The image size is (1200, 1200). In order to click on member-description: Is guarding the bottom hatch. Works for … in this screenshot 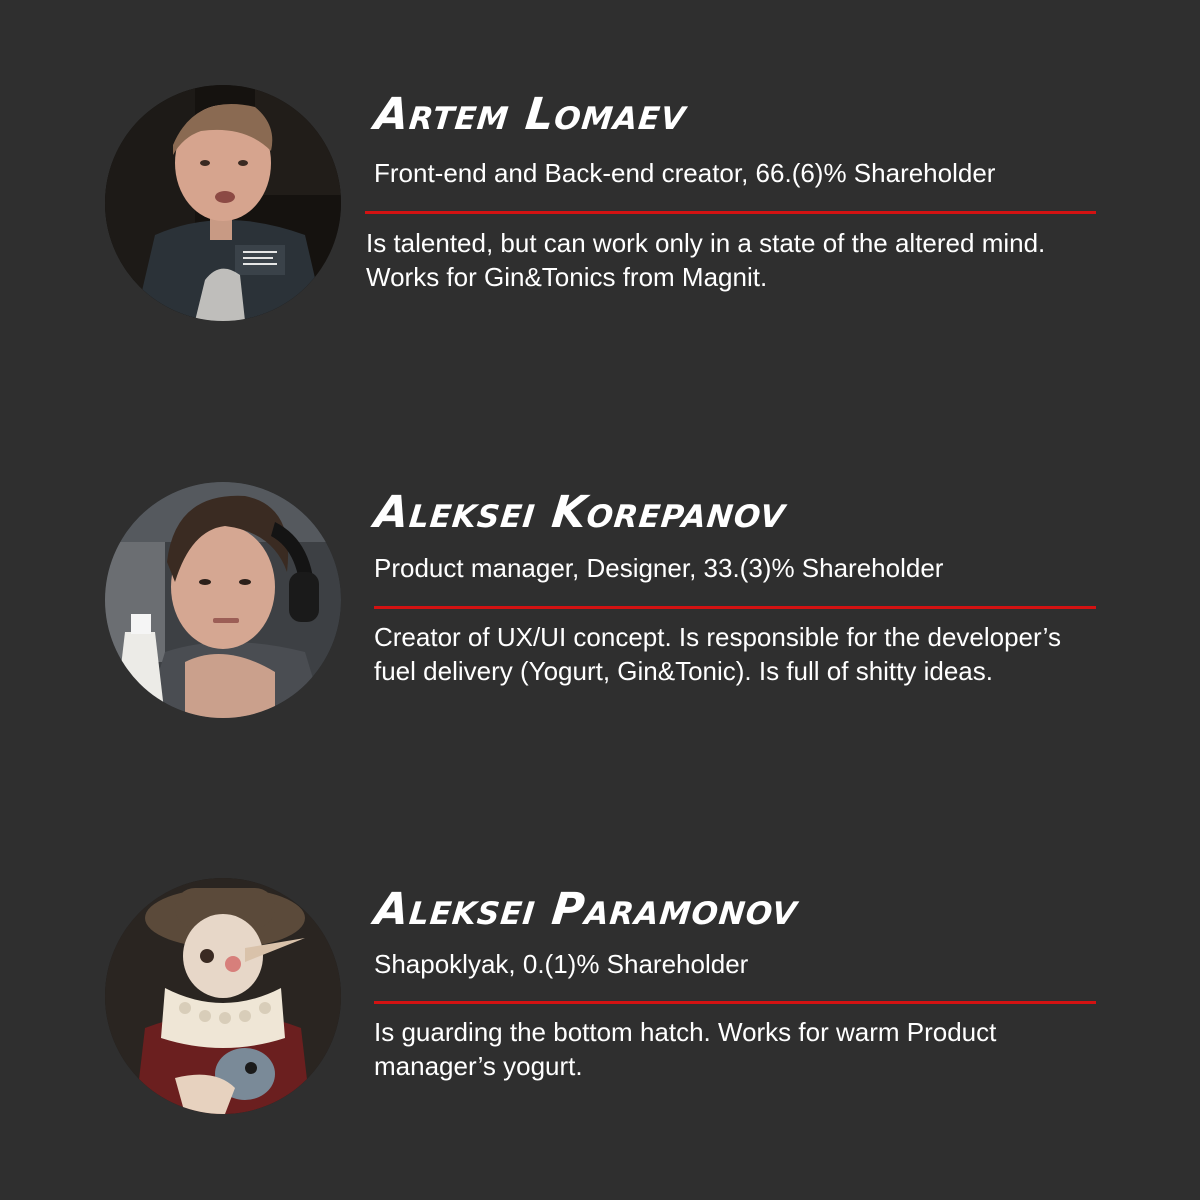, I will do `click(685, 1049)`.